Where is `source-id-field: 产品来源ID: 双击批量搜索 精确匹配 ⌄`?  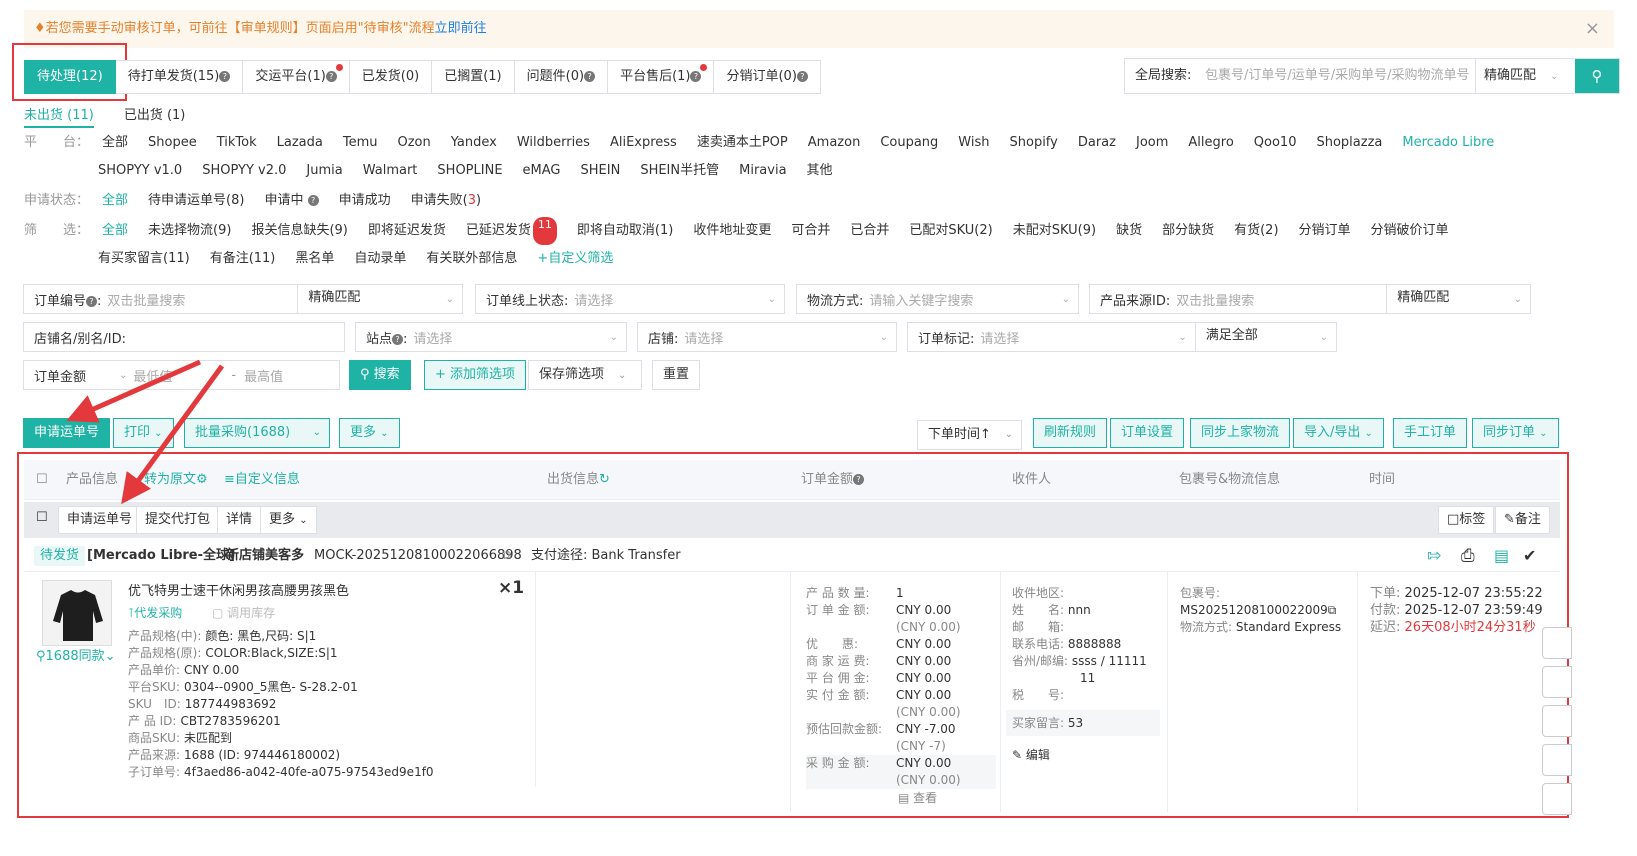 source-id-field: 产品来源ID: 双击批量搜索 精确匹配 ⌄ is located at coordinates (1310, 299).